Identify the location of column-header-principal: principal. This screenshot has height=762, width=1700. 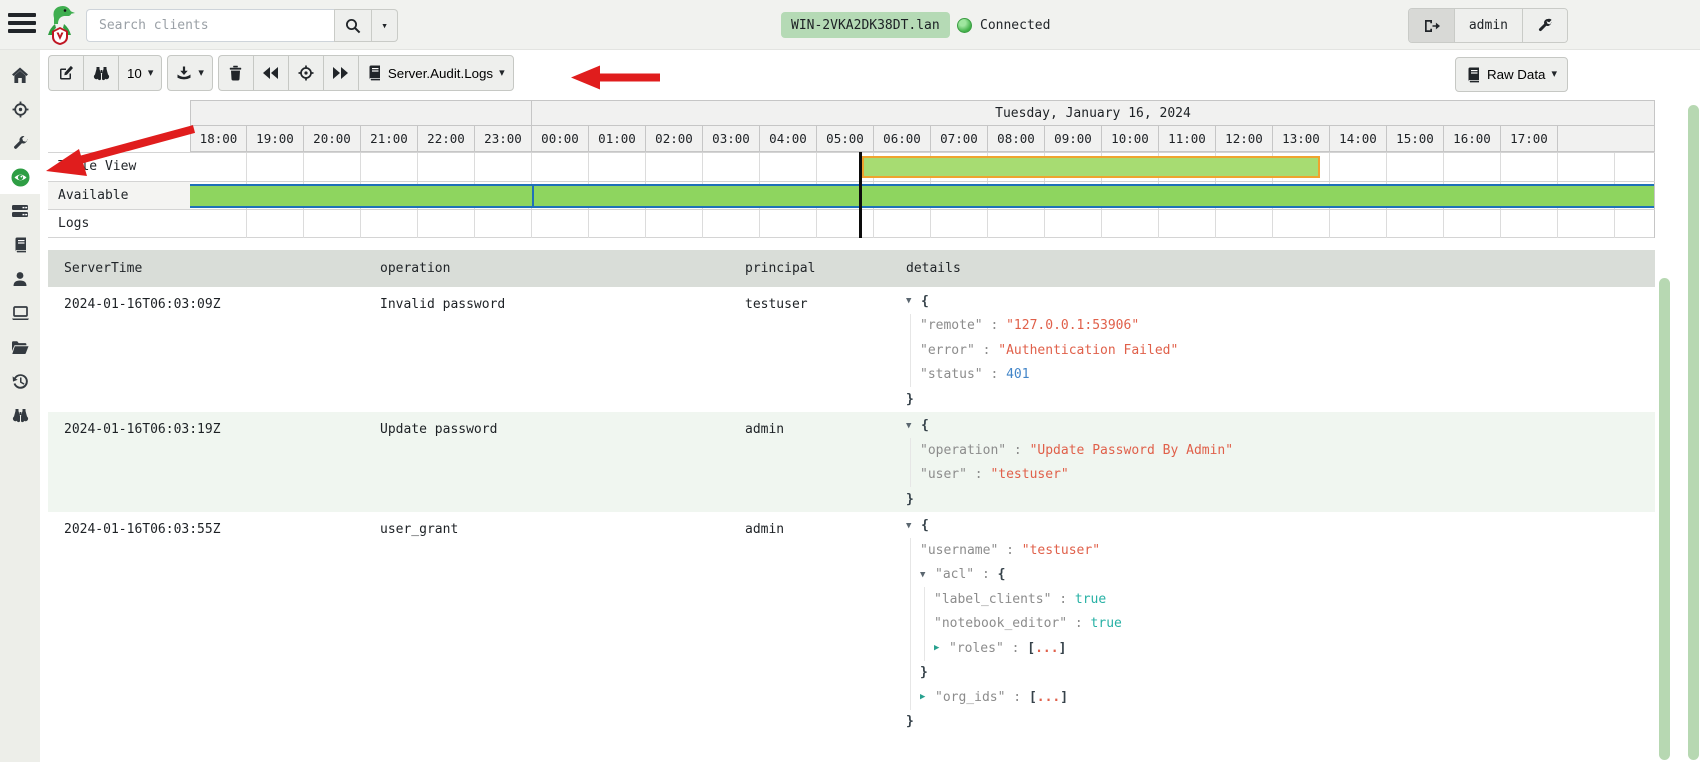
(825, 268).